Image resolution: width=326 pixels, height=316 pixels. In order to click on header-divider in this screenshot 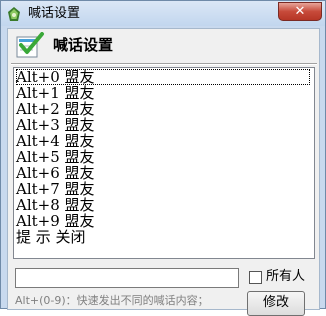, I will do `click(164, 64)`.